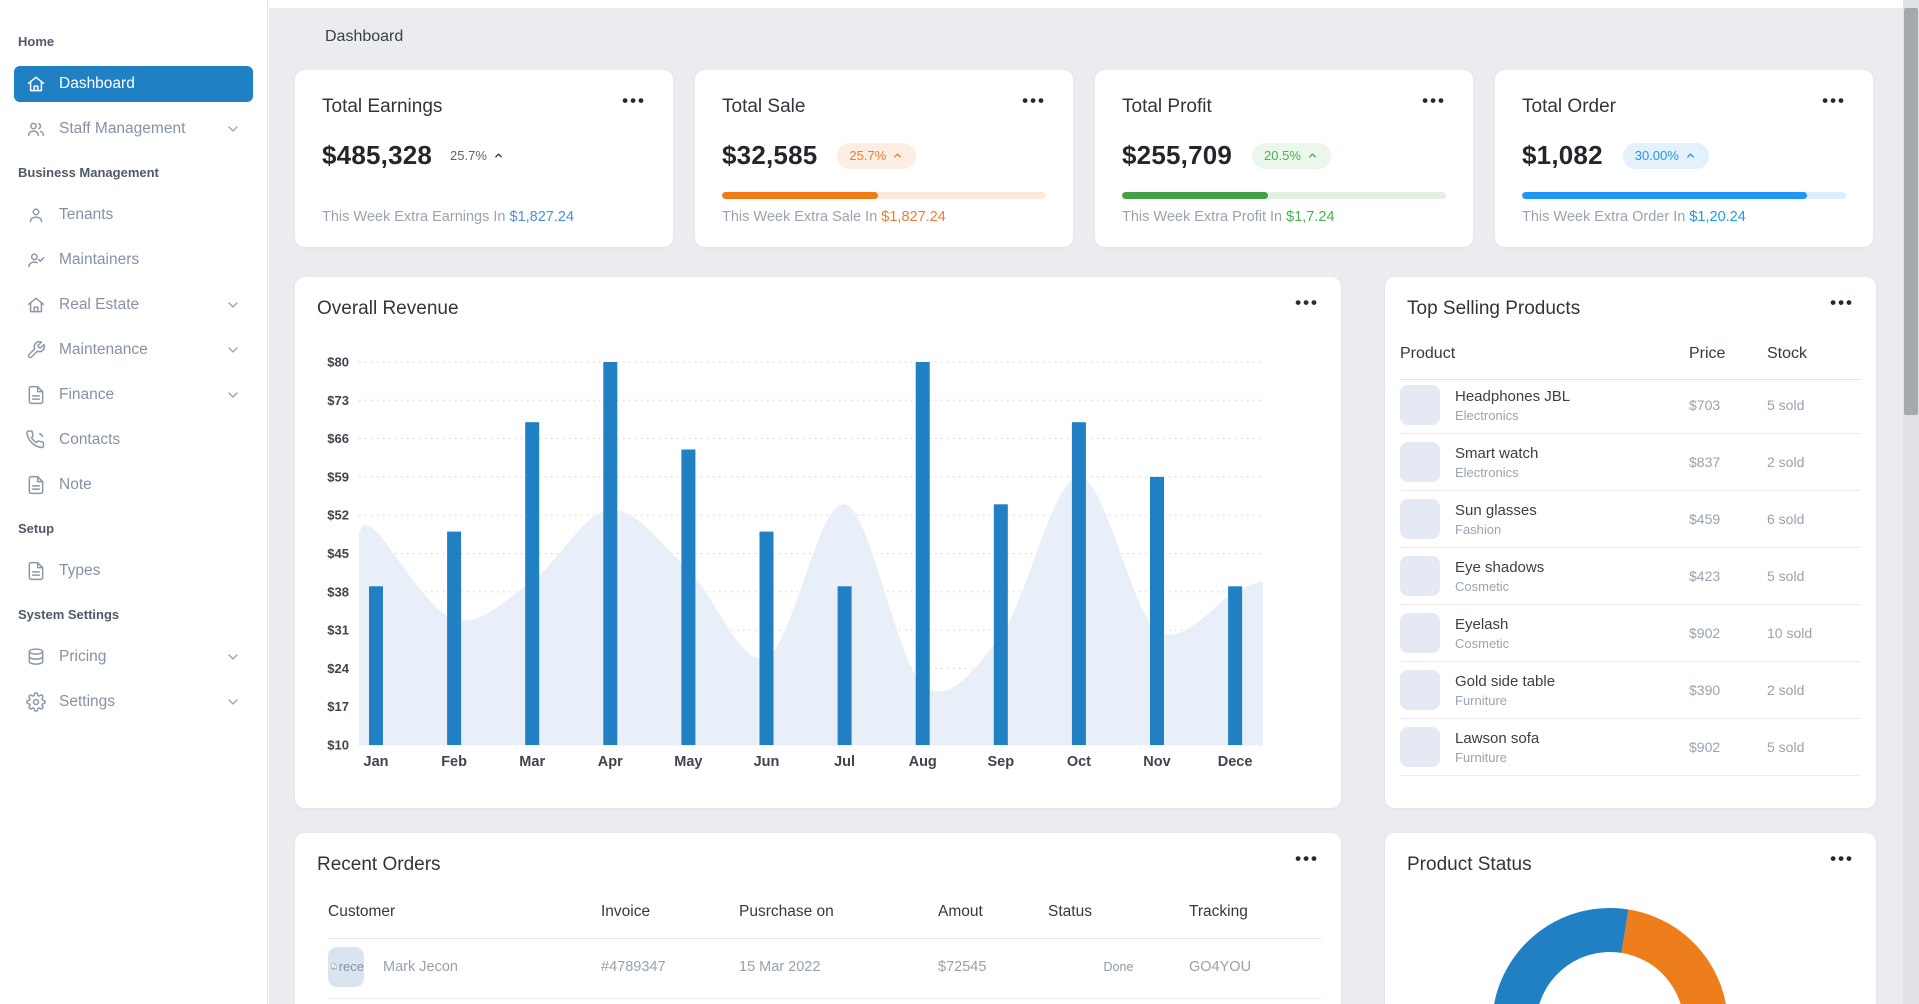  Describe the element at coordinates (1630, 747) in the screenshot. I see `product-row-lawson-sofa: Lawson sofa Furniture $902 5 sold` at that location.